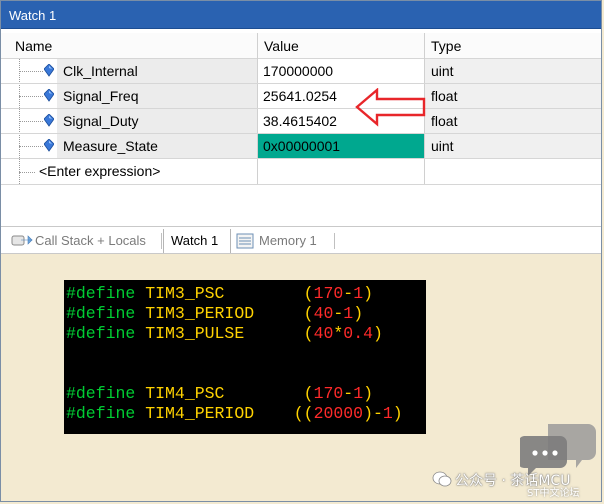  What do you see at coordinates (301, 121) in the screenshot?
I see `watch-row: Signal_Duty 38.4615402 float` at bounding box center [301, 121].